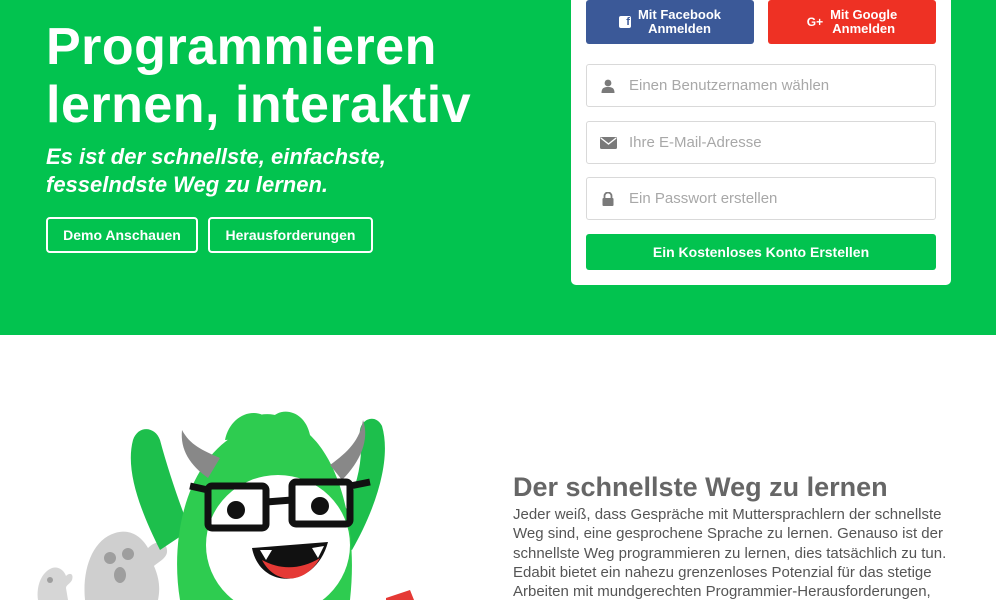 This screenshot has height=600, width=996. I want to click on hero-title: Programmieren lernen, interaktiv, so click(286, 76).